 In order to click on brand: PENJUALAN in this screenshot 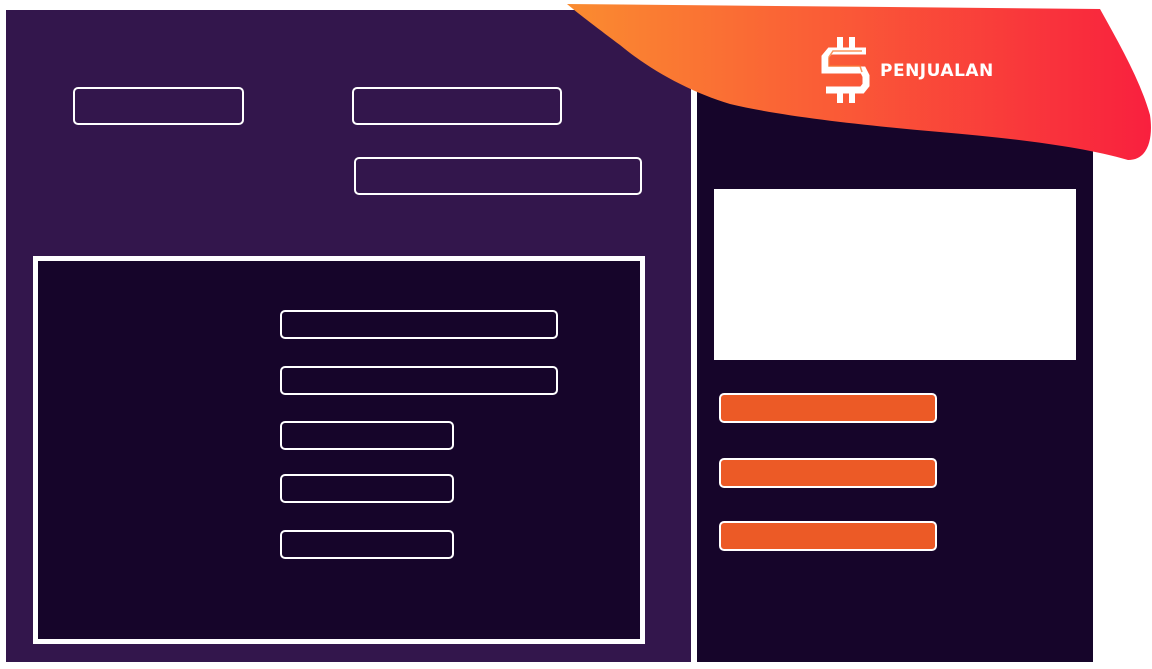, I will do `click(906, 70)`.